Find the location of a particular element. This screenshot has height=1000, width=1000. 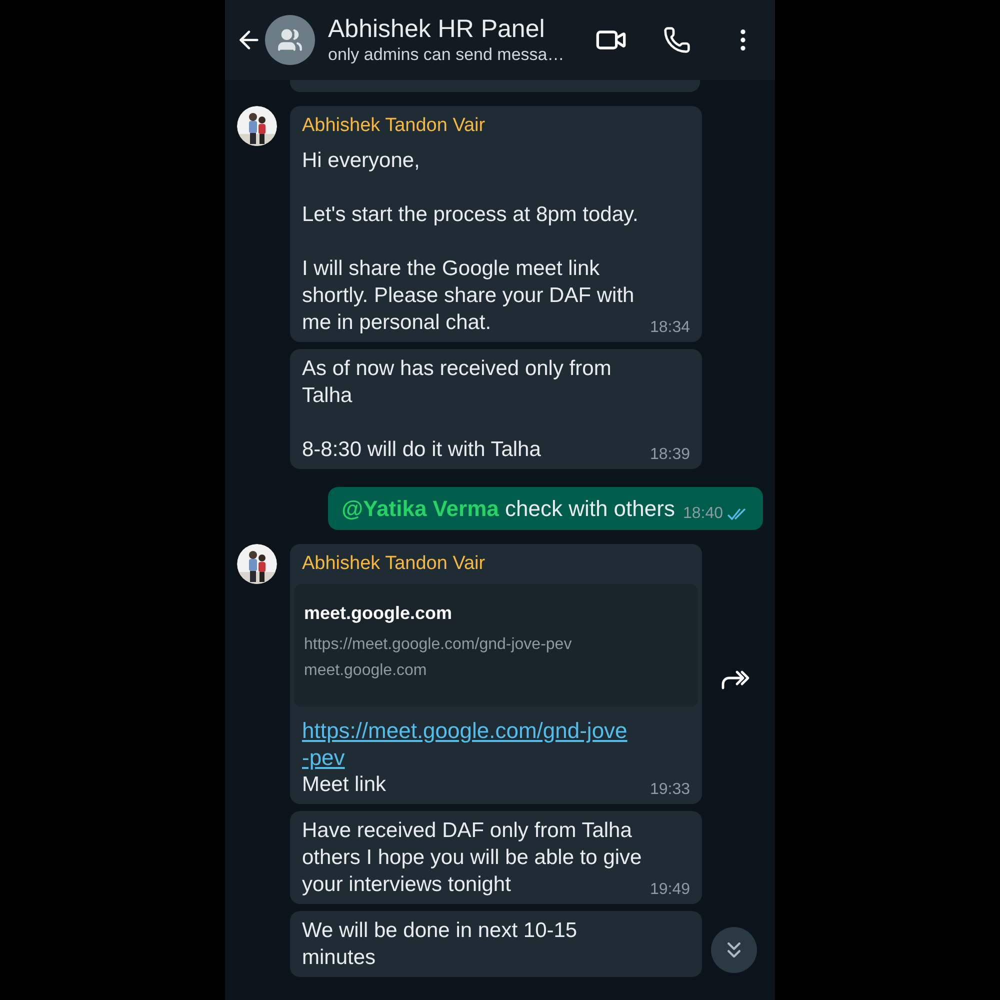

message-text: As of now has received only from Talha 8-8:30 will do it with Talha is located at coordinates (457, 409).